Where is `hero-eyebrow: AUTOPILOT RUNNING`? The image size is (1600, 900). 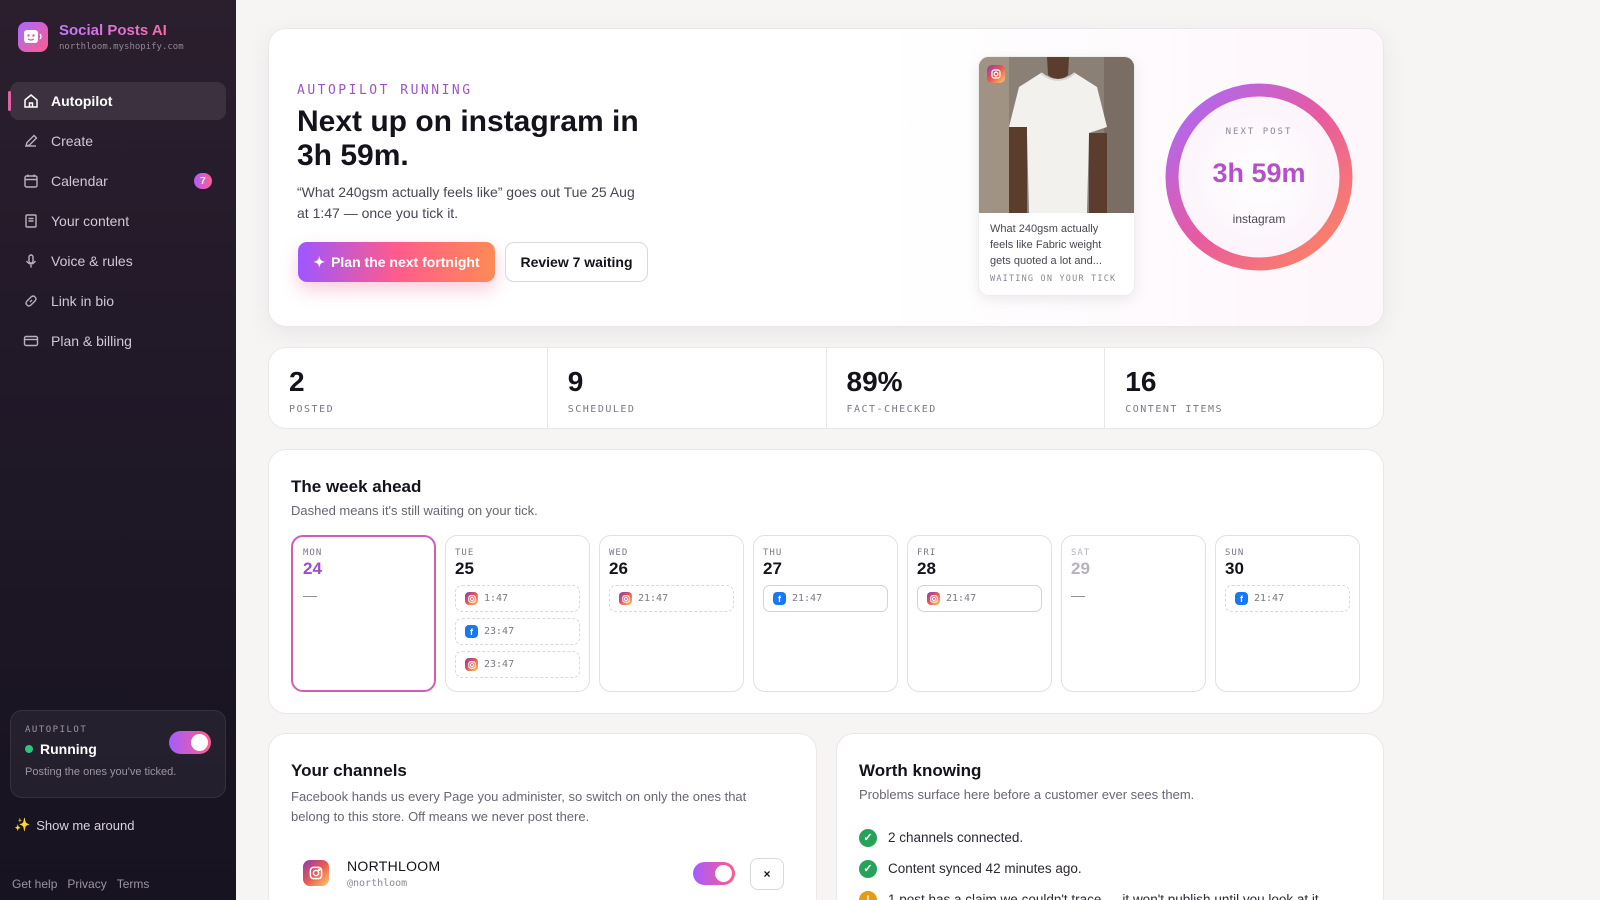
hero-eyebrow: AUTOPILOT RUNNING is located at coordinates (385, 90).